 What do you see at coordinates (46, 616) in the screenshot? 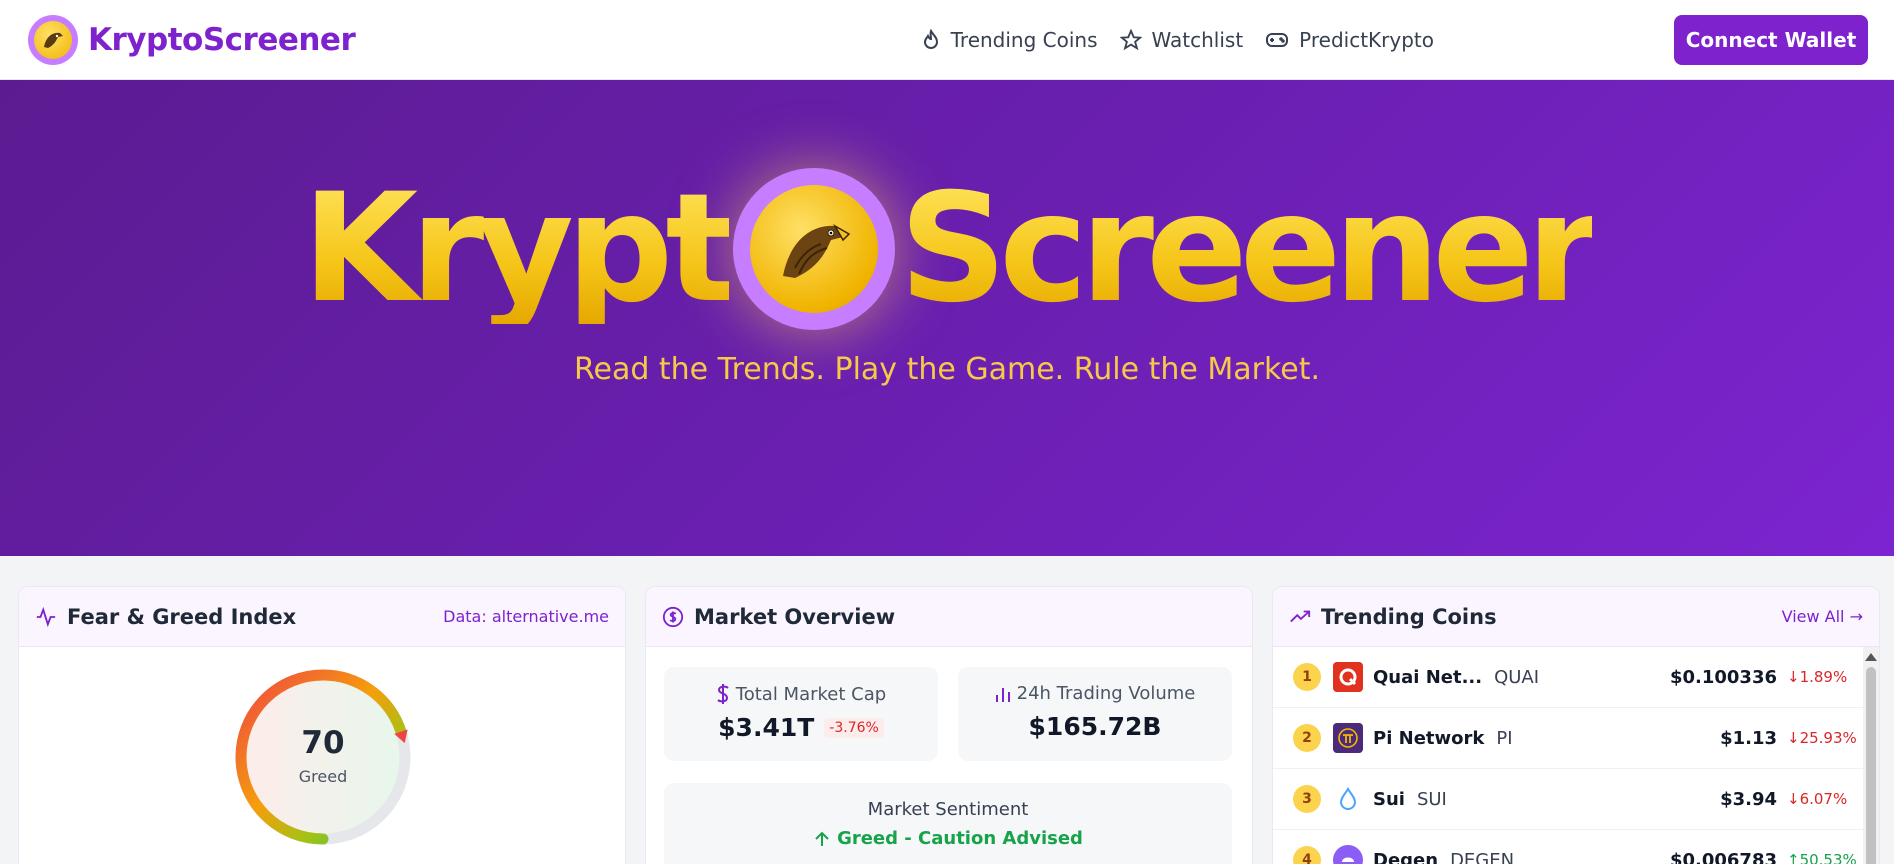
I see `activity-icon` at bounding box center [46, 616].